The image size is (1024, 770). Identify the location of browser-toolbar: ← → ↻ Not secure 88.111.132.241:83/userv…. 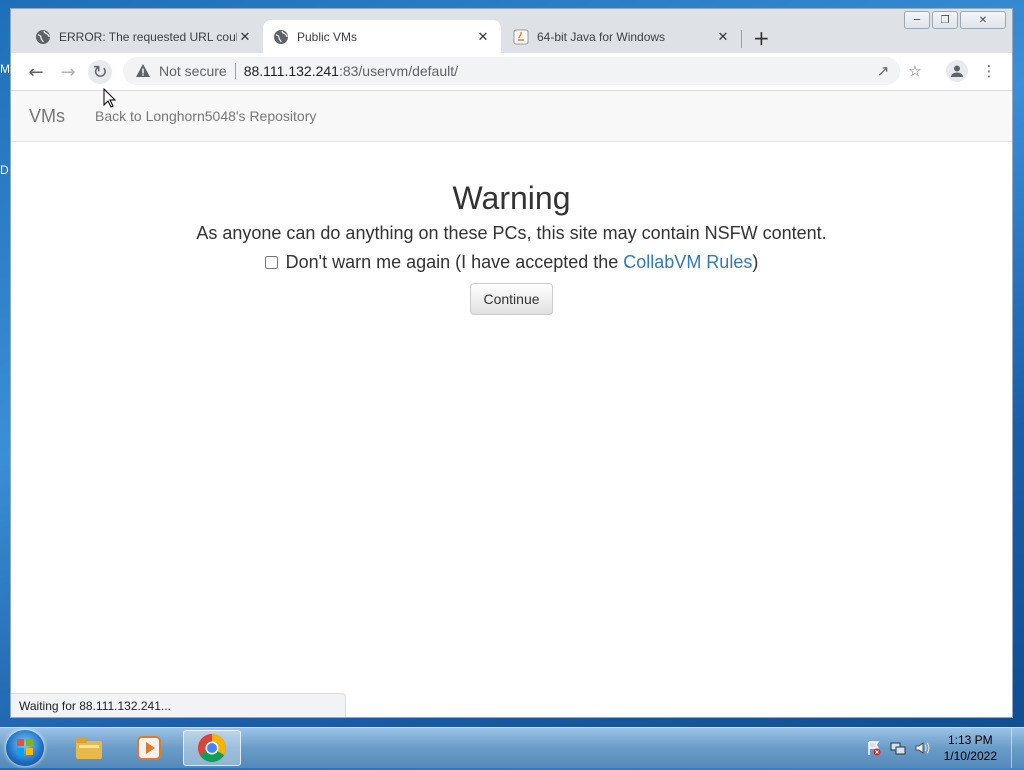
(511, 72).